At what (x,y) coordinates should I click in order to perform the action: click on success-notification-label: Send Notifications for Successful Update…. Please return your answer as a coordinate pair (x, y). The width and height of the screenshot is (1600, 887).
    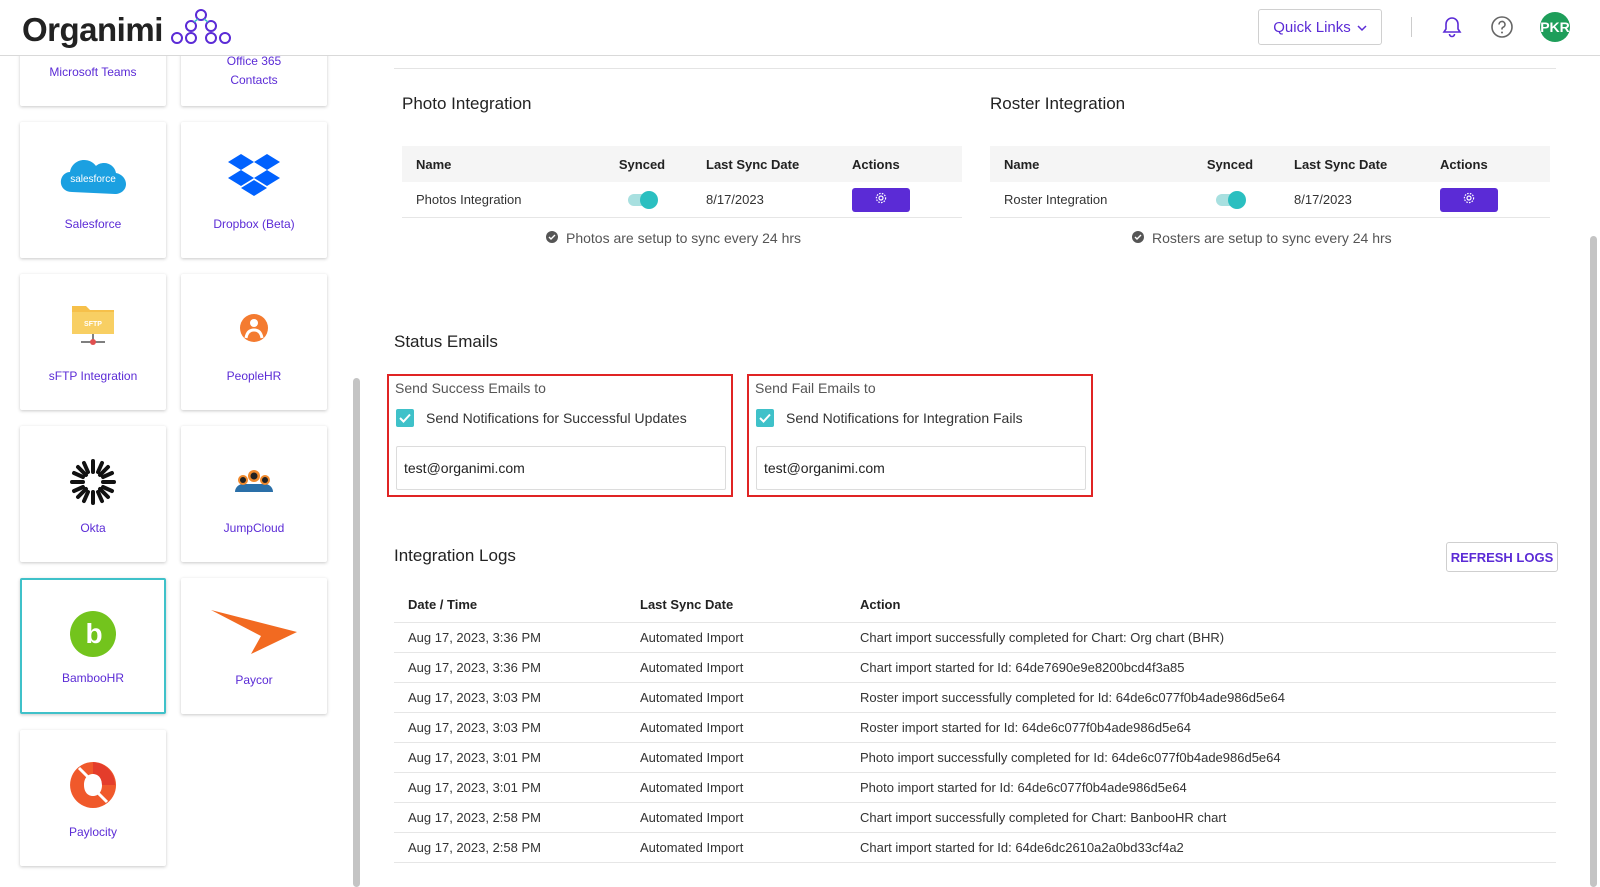
    Looking at the image, I should click on (556, 418).